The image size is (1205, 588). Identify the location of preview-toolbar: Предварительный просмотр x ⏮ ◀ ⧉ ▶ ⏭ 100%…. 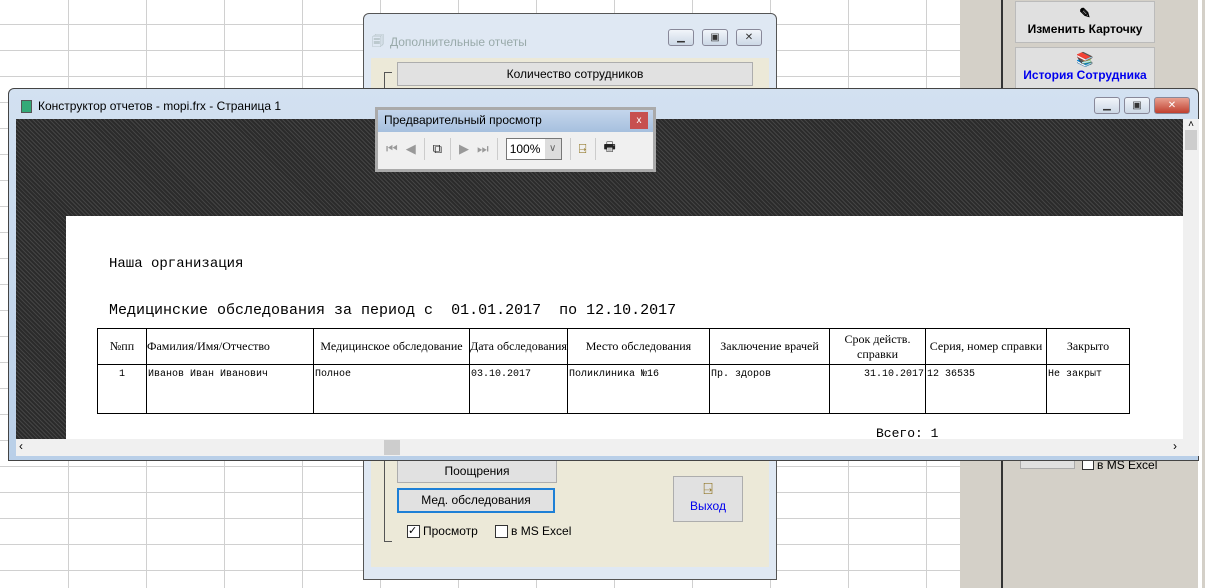
(515, 139).